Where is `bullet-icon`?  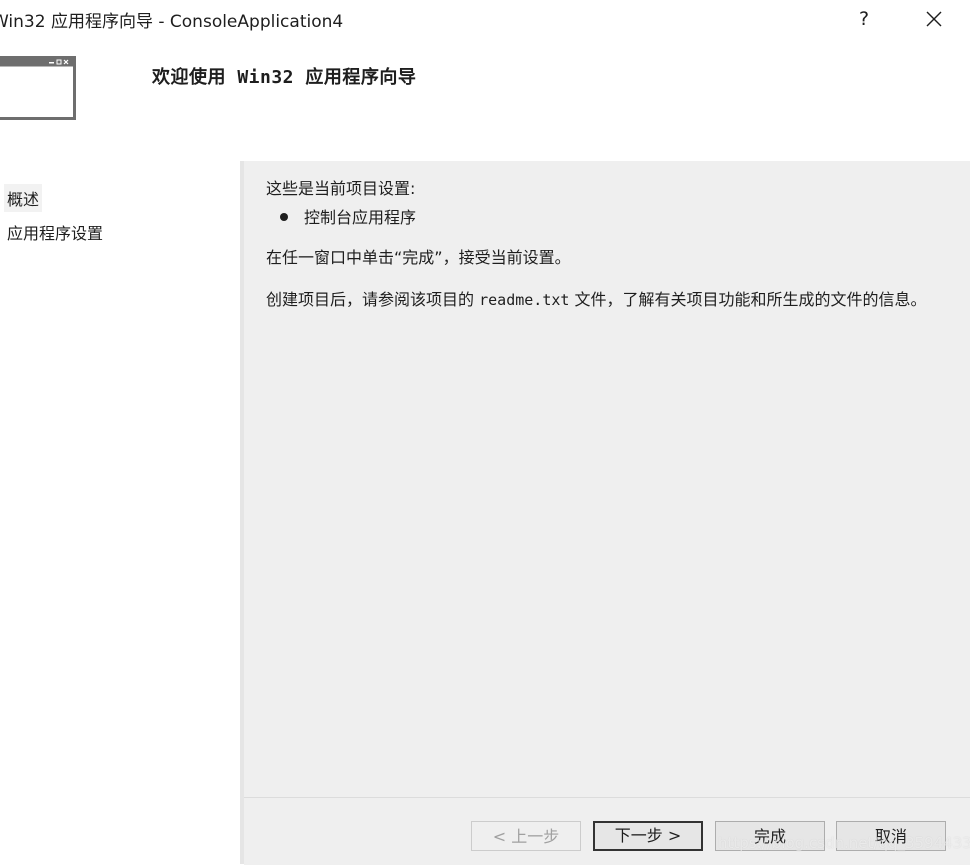 bullet-icon is located at coordinates (284, 217).